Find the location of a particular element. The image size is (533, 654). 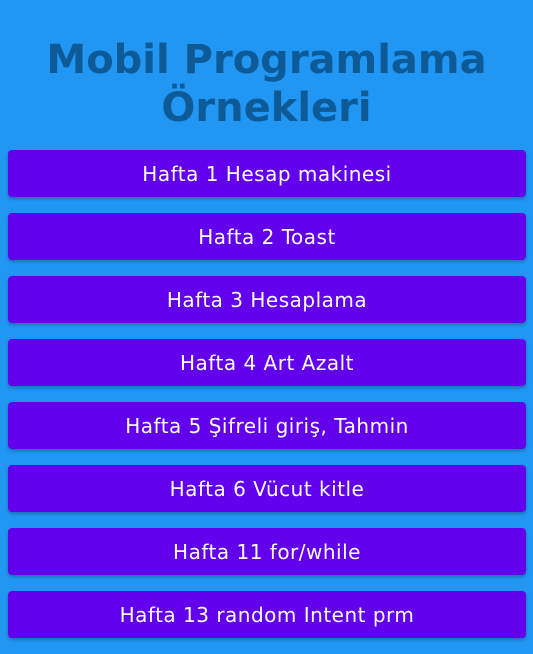

week-2-toast-button: Hafta 2 Toast is located at coordinates (267, 236).